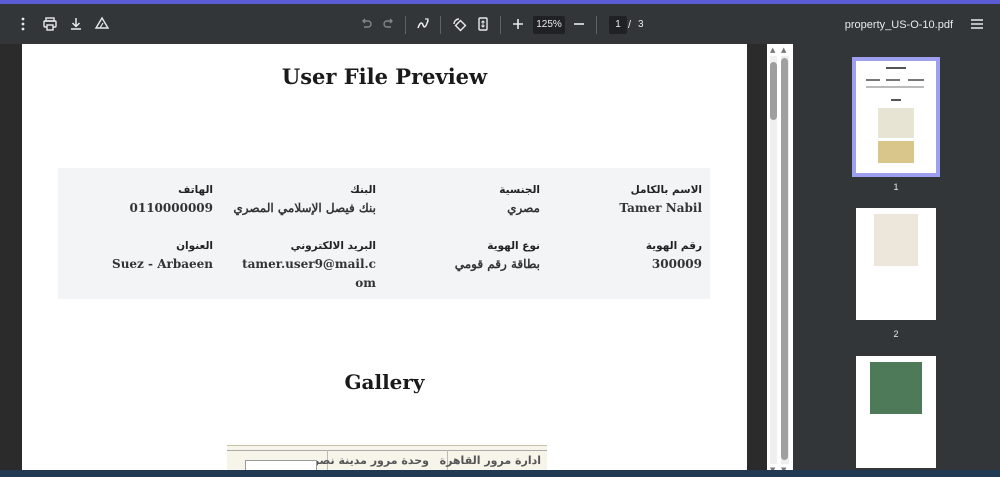 This screenshot has width=1000, height=477. What do you see at coordinates (162, 264) in the screenshot?
I see `field-value: Suez - Arbaeen` at bounding box center [162, 264].